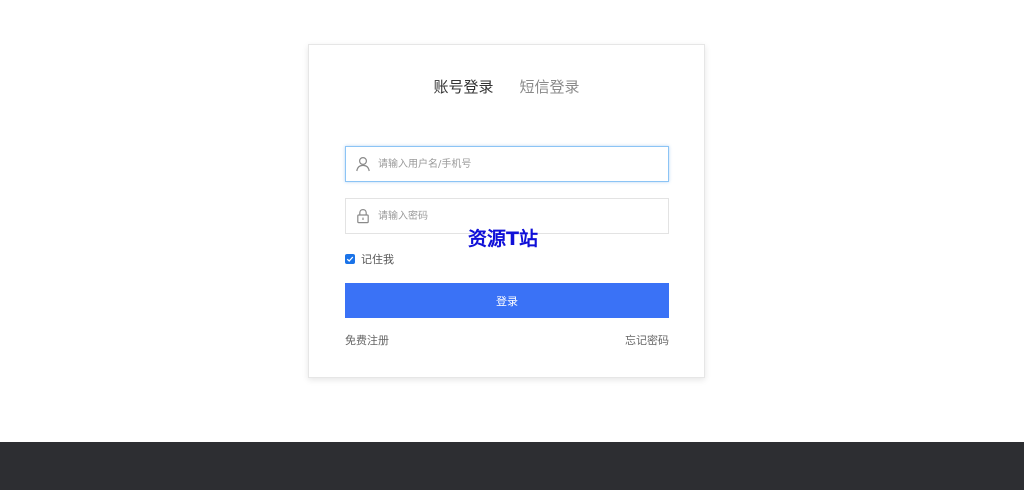 Image resolution: width=1024 pixels, height=490 pixels. I want to click on register-link: 免费注册, so click(367, 340).